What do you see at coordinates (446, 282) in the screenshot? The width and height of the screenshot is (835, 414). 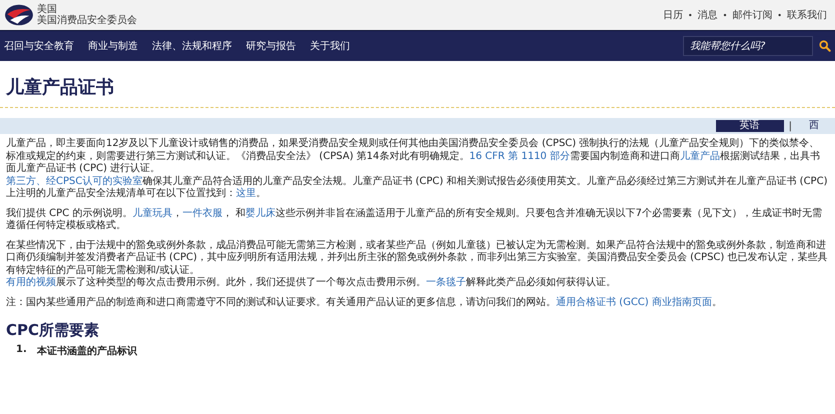 I see `text-link: 一条毯子` at bounding box center [446, 282].